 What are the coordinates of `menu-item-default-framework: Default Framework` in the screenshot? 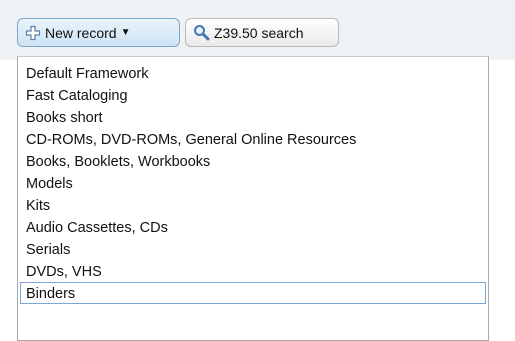 It's located at (253, 73).